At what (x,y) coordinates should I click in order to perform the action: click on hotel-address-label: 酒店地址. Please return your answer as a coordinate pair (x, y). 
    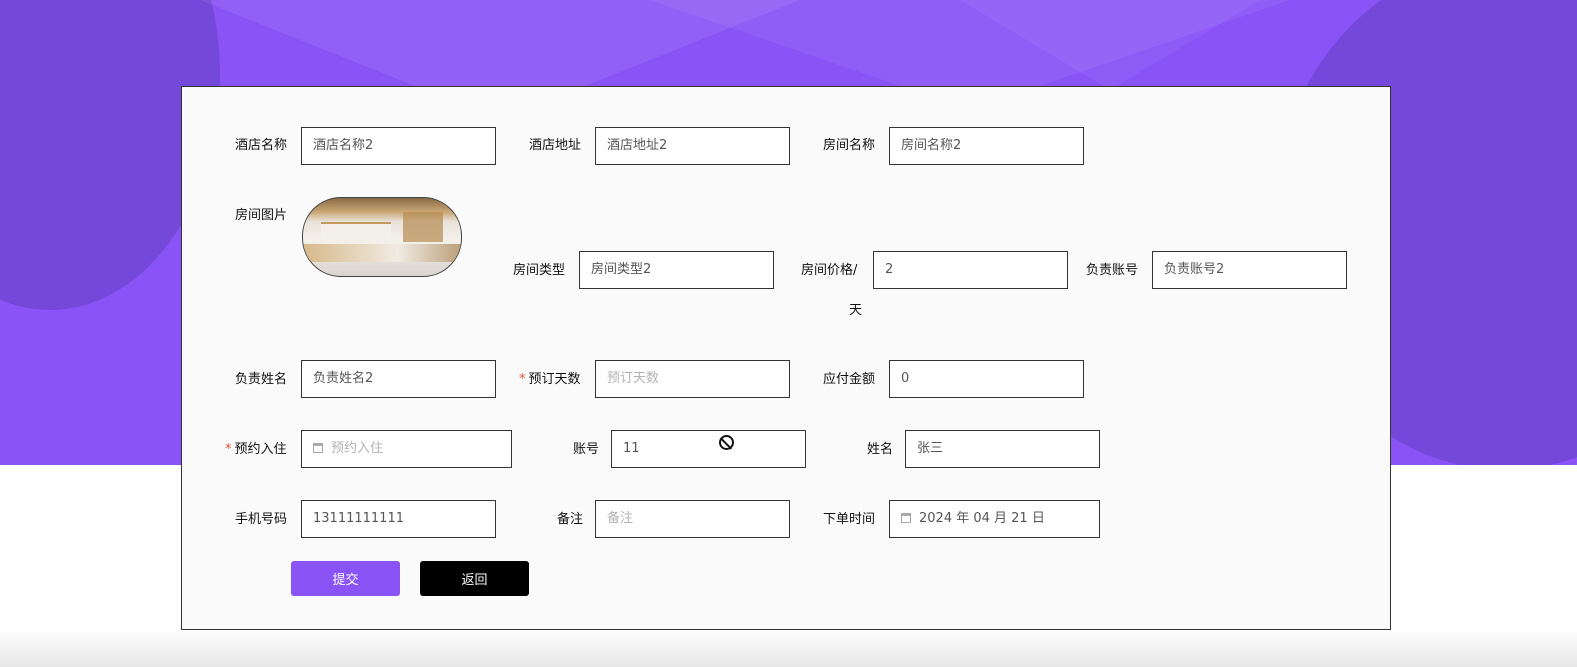
    Looking at the image, I should click on (555, 145).